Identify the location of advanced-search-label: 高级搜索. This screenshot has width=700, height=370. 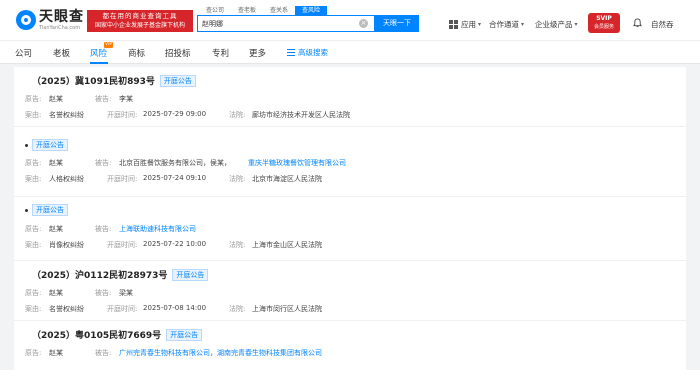
(313, 52).